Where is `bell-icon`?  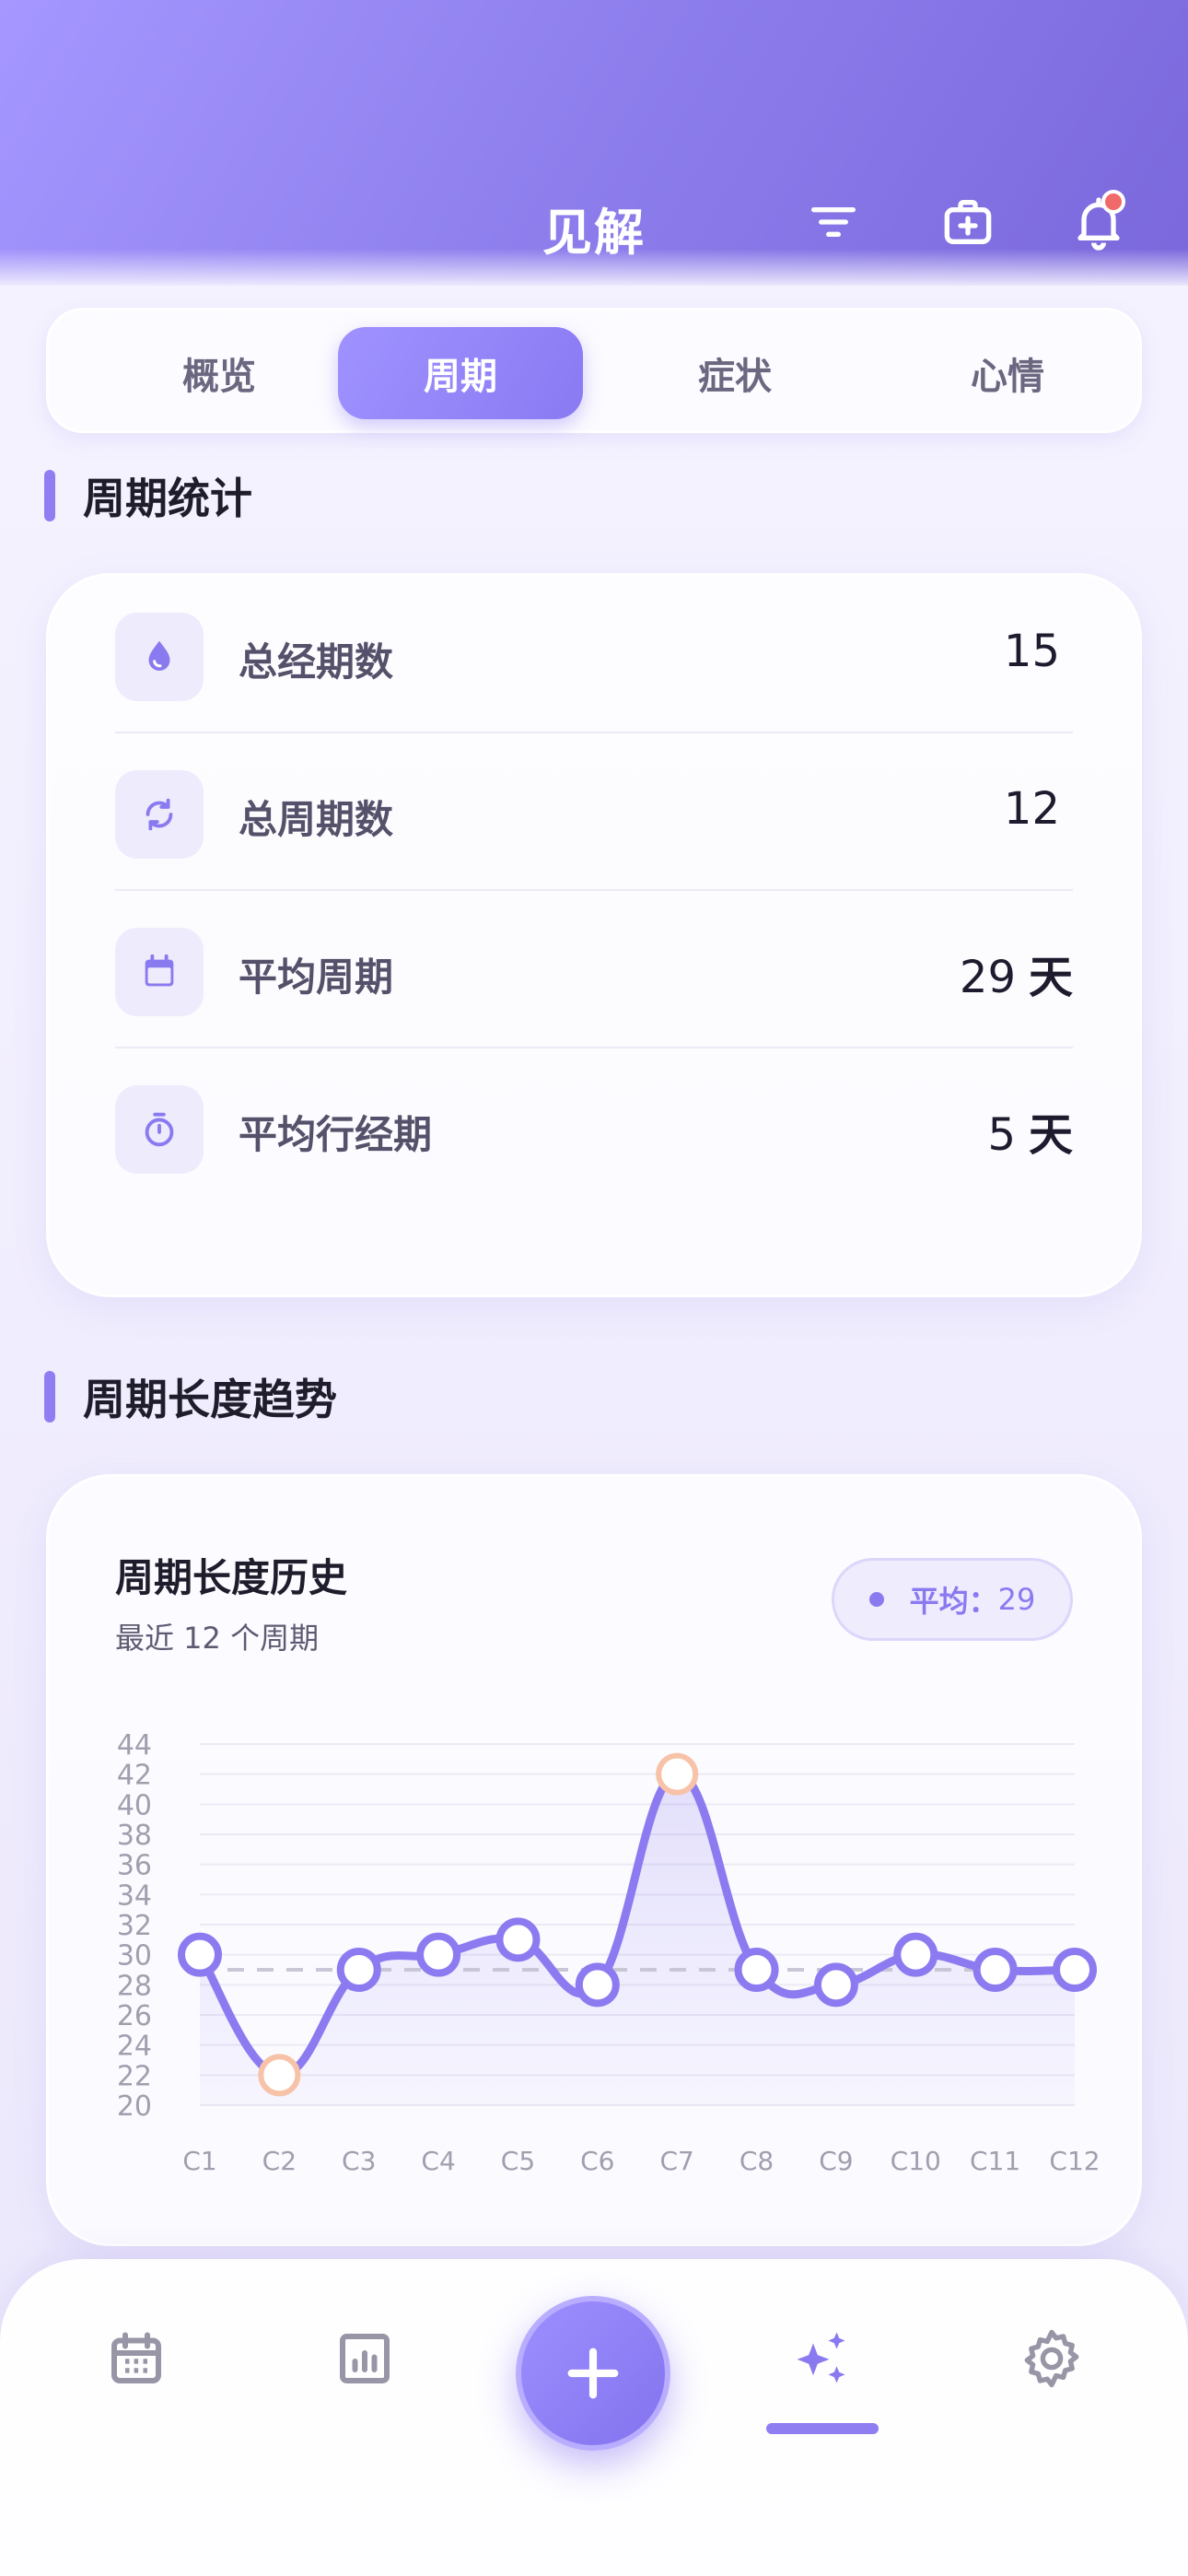 bell-icon is located at coordinates (1098, 222).